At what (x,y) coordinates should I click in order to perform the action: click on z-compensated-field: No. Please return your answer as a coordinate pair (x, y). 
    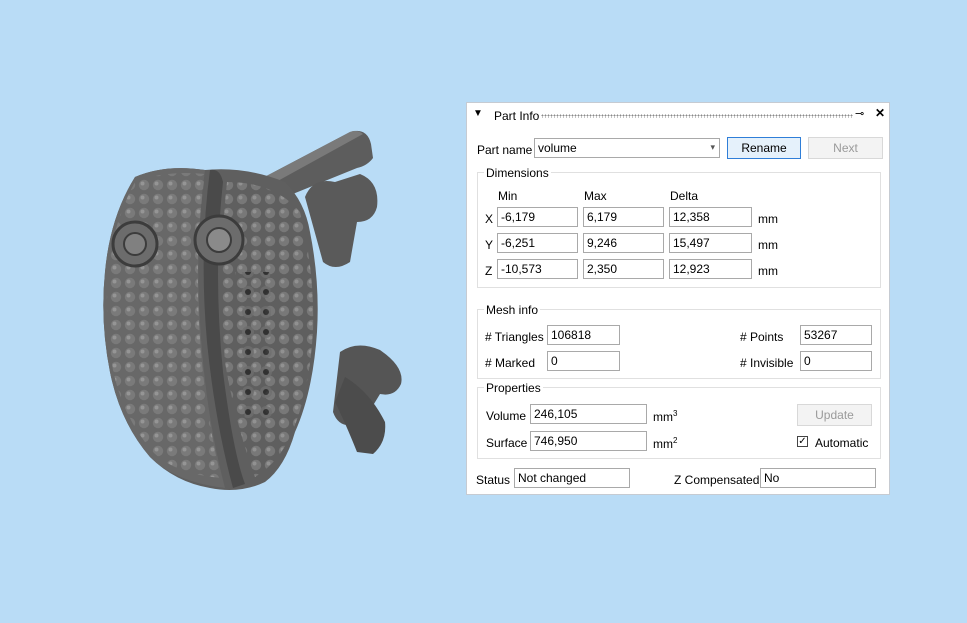
    Looking at the image, I should click on (818, 478).